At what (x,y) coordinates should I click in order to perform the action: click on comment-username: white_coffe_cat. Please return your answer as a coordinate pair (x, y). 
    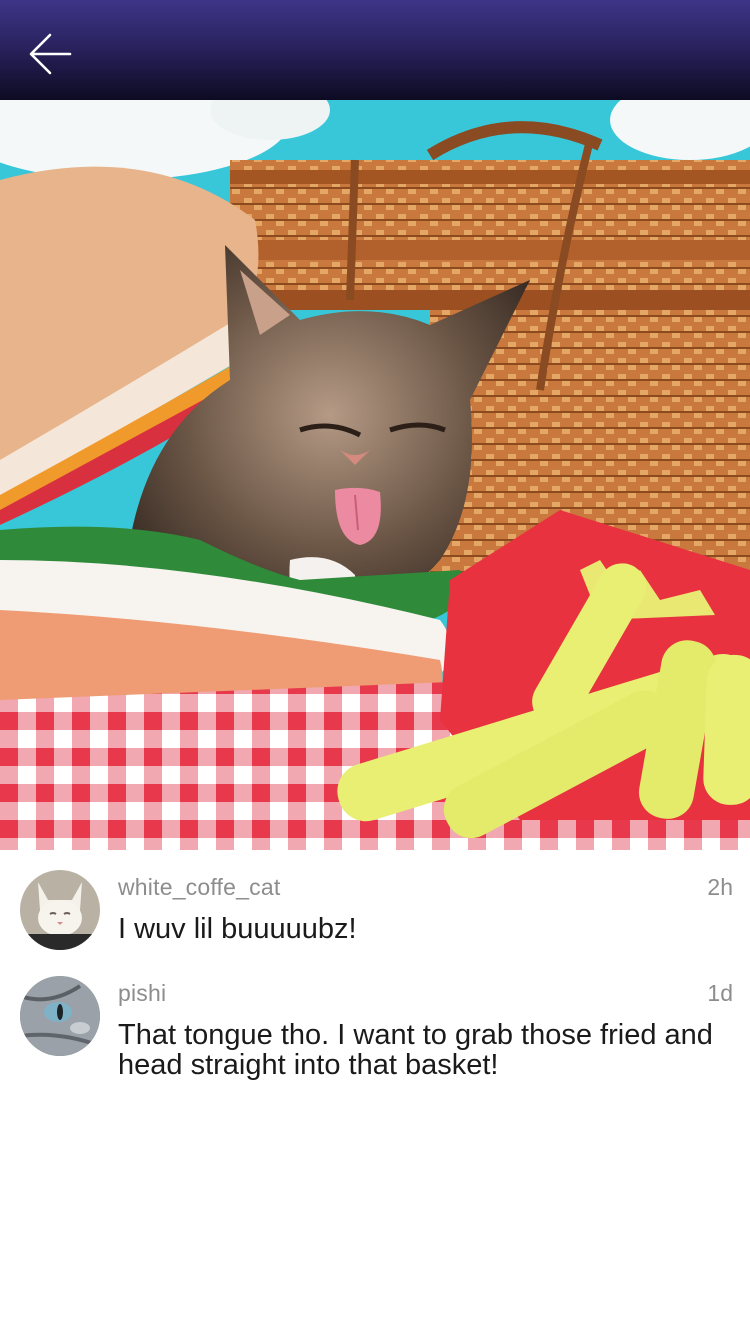
    Looking at the image, I should click on (199, 887).